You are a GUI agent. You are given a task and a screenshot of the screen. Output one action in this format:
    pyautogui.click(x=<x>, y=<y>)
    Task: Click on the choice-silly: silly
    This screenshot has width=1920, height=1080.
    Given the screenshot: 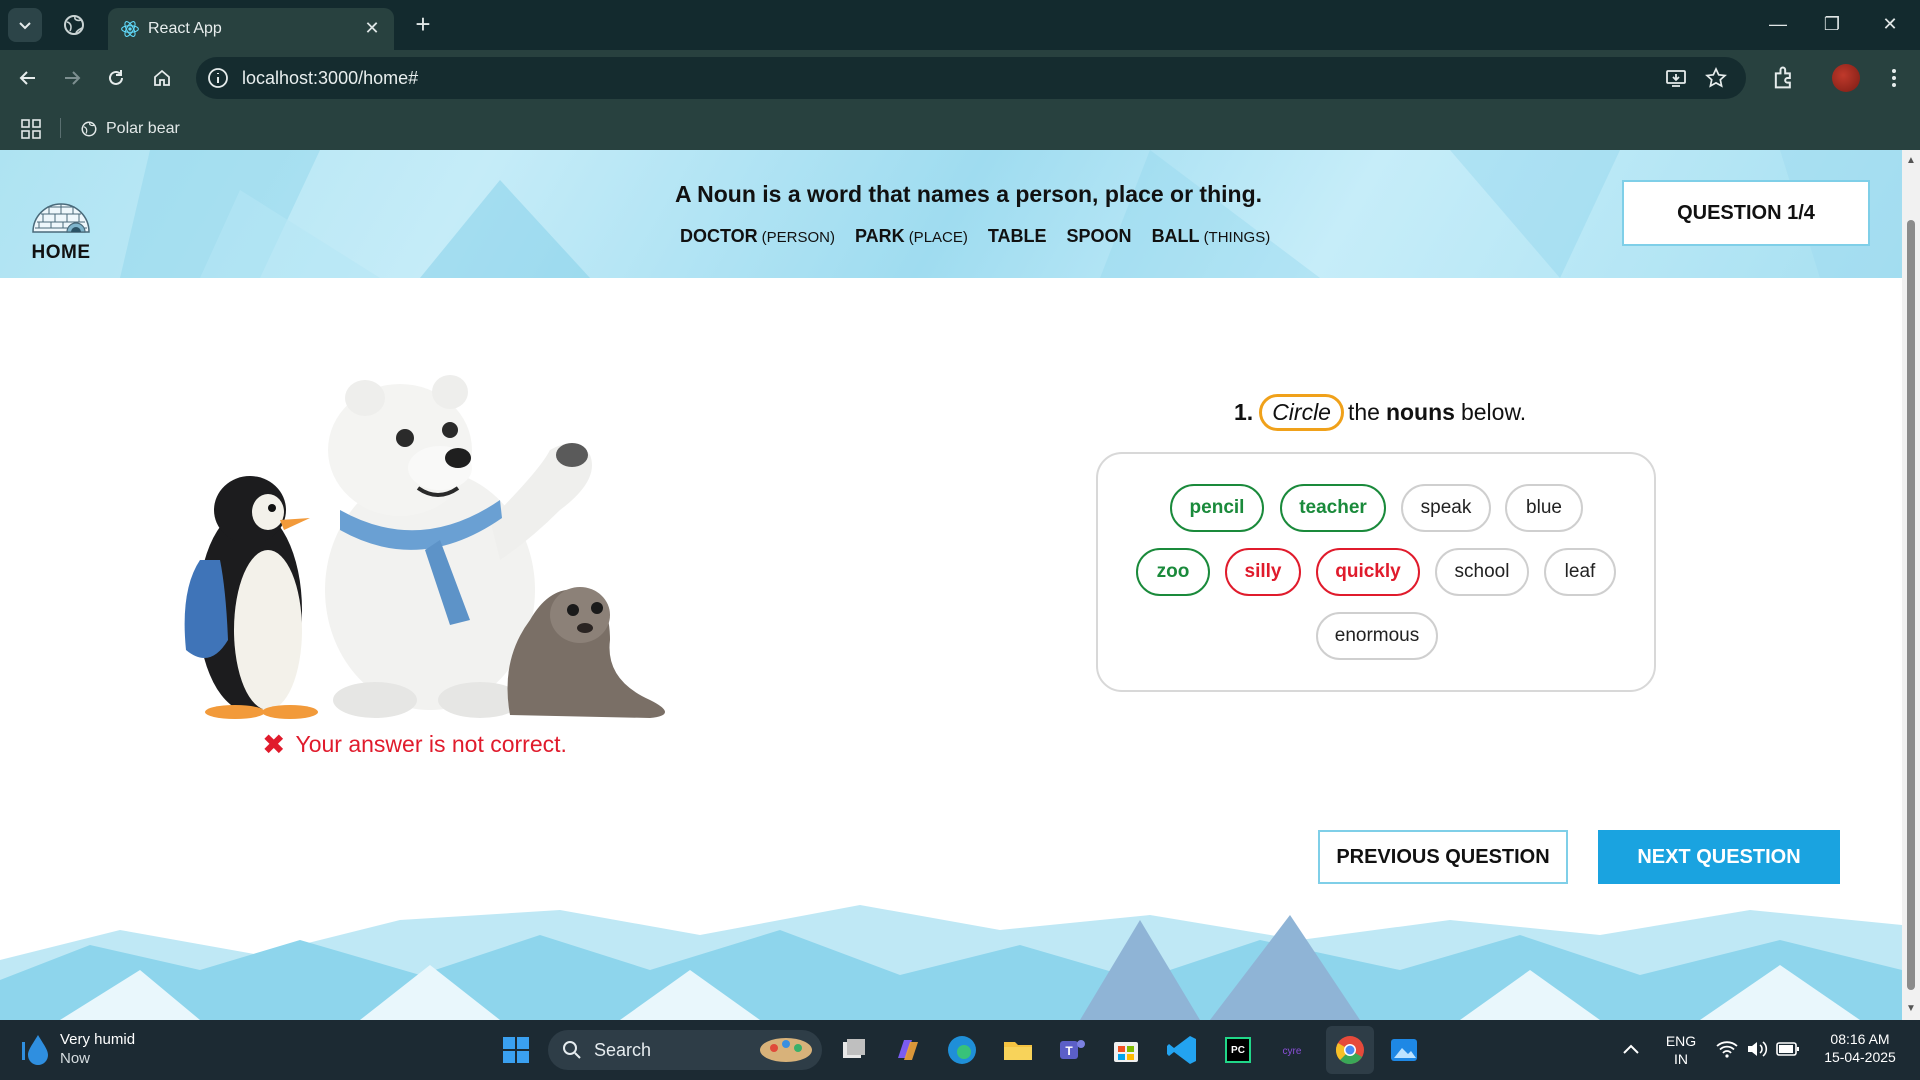 What is the action you would take?
    pyautogui.click(x=1263, y=572)
    